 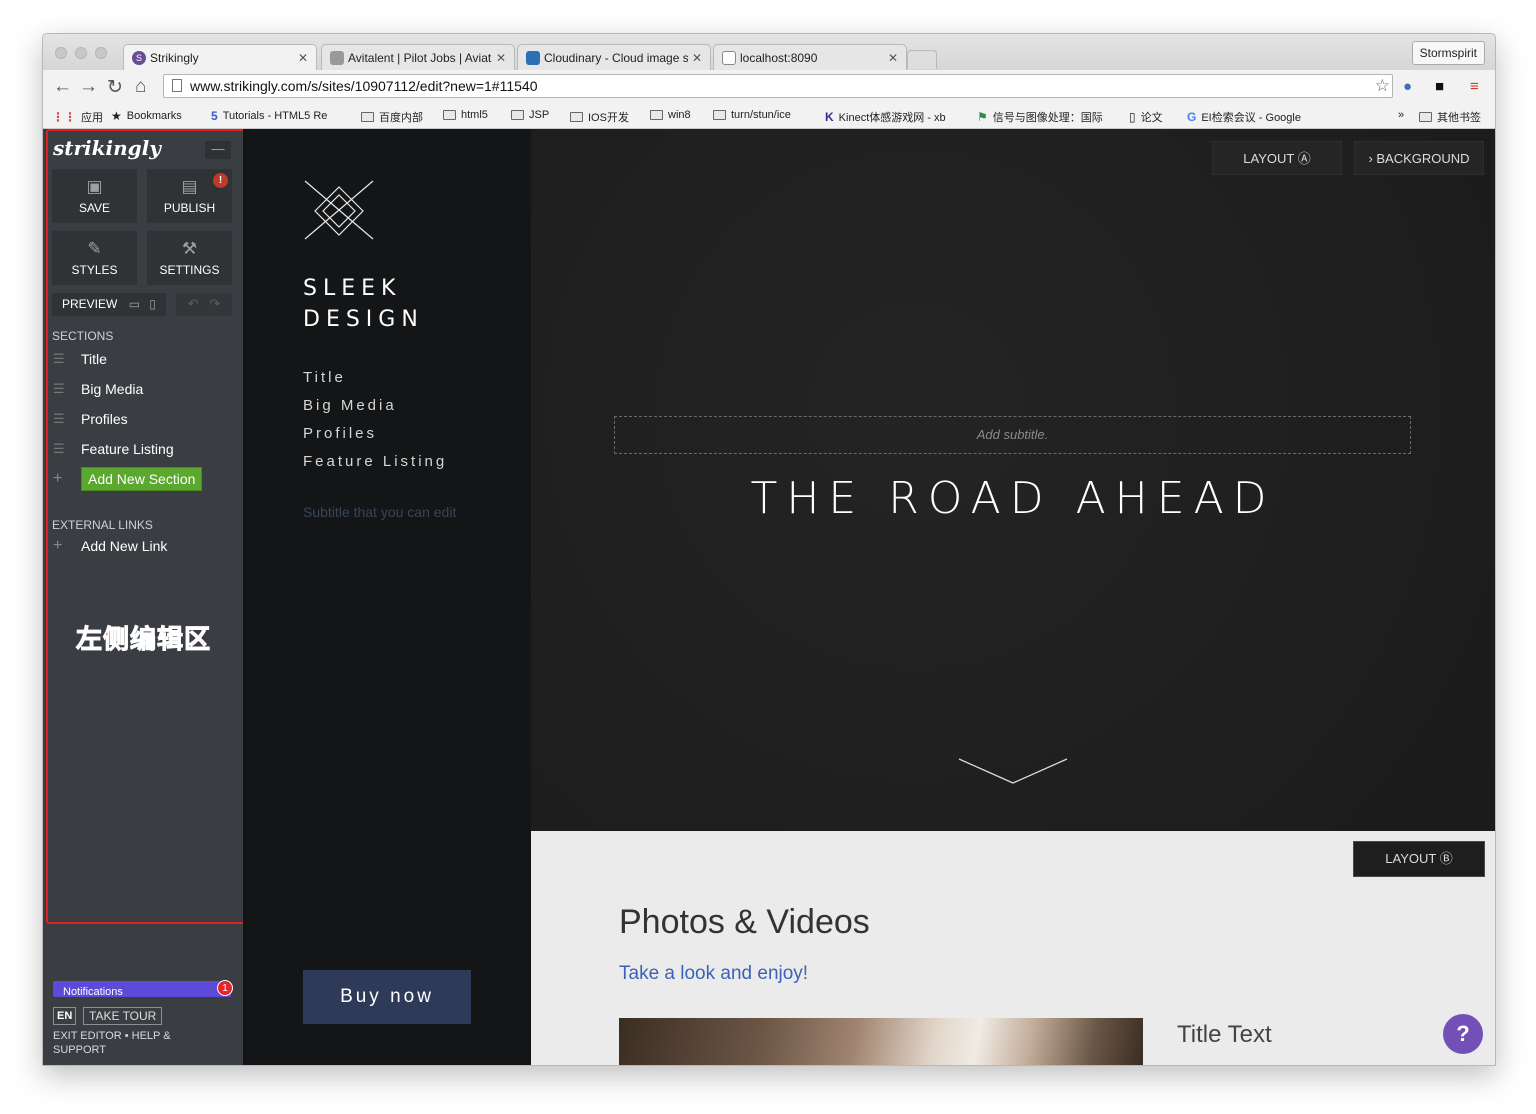 I want to click on star-icon: ★, so click(x=116, y=116).